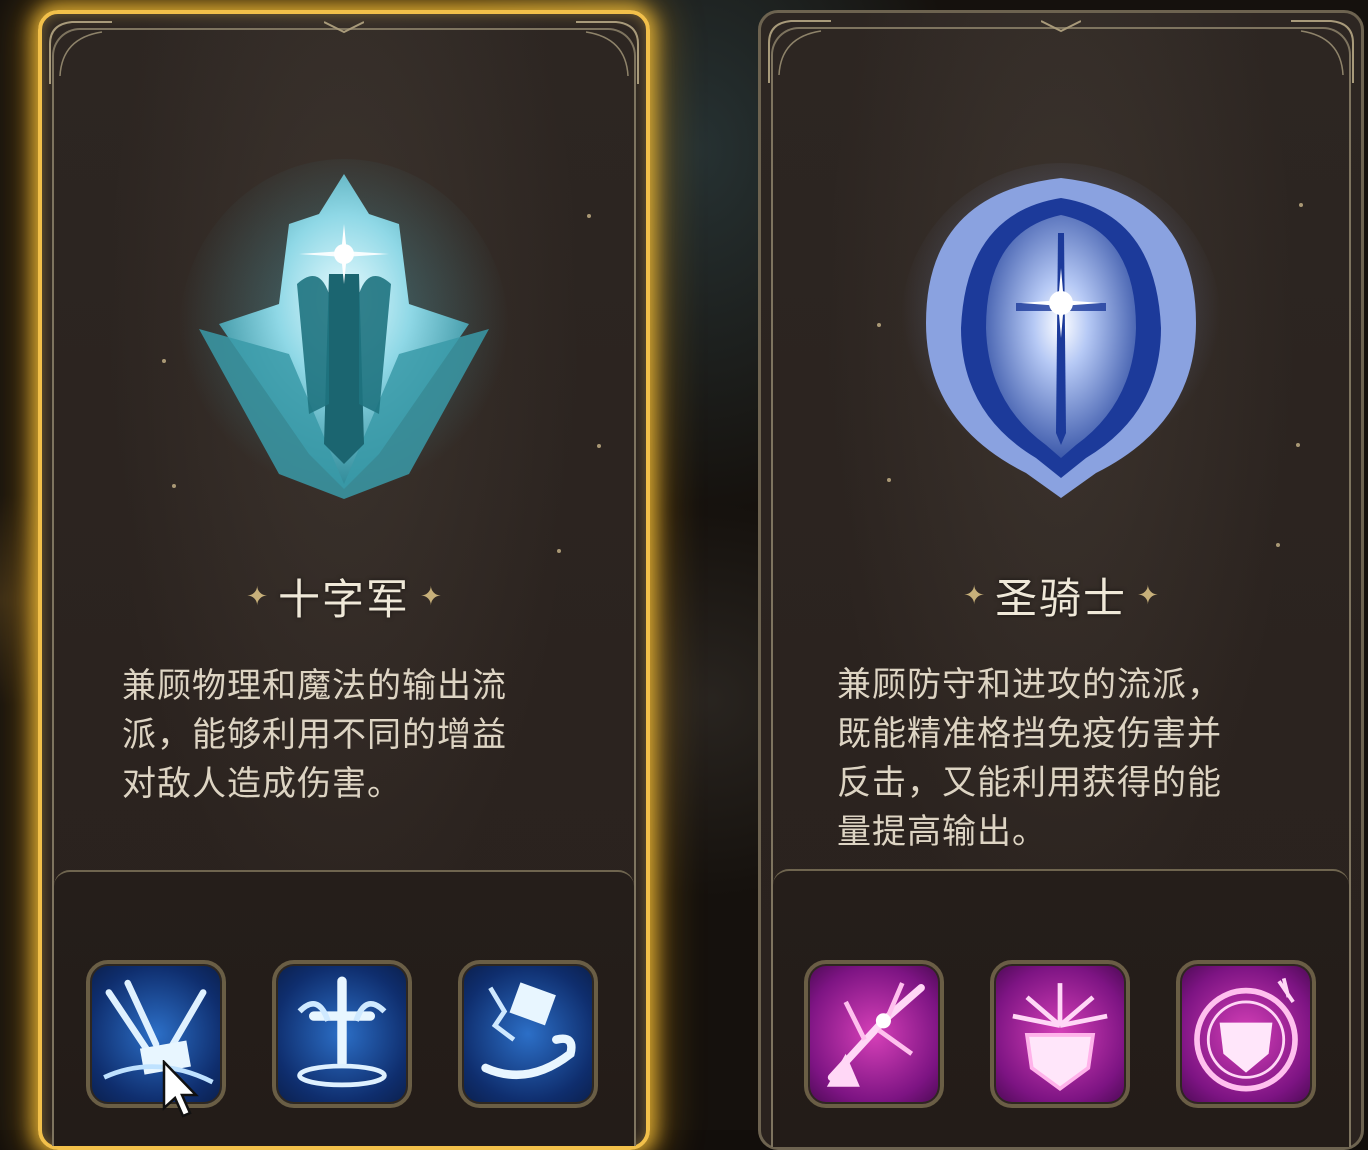  I want to click on class-name: 十字军, so click(343, 599).